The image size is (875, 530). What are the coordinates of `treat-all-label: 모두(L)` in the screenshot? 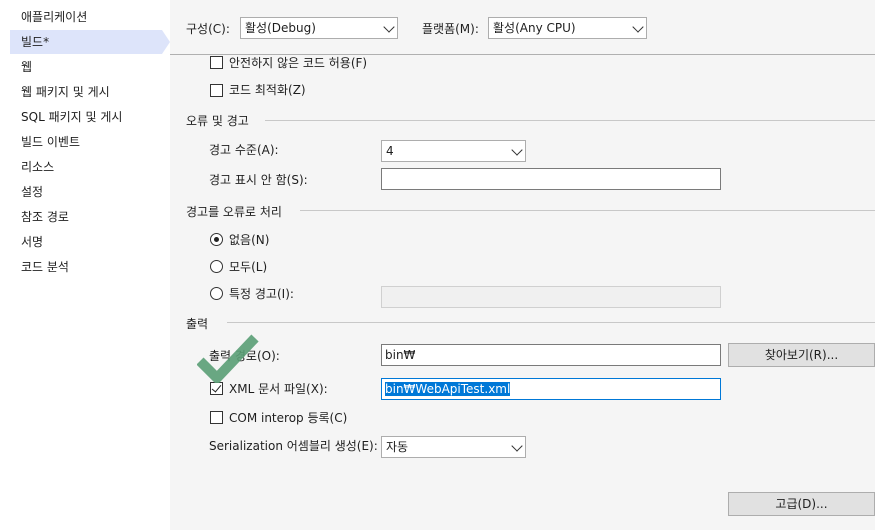 It's located at (248, 267).